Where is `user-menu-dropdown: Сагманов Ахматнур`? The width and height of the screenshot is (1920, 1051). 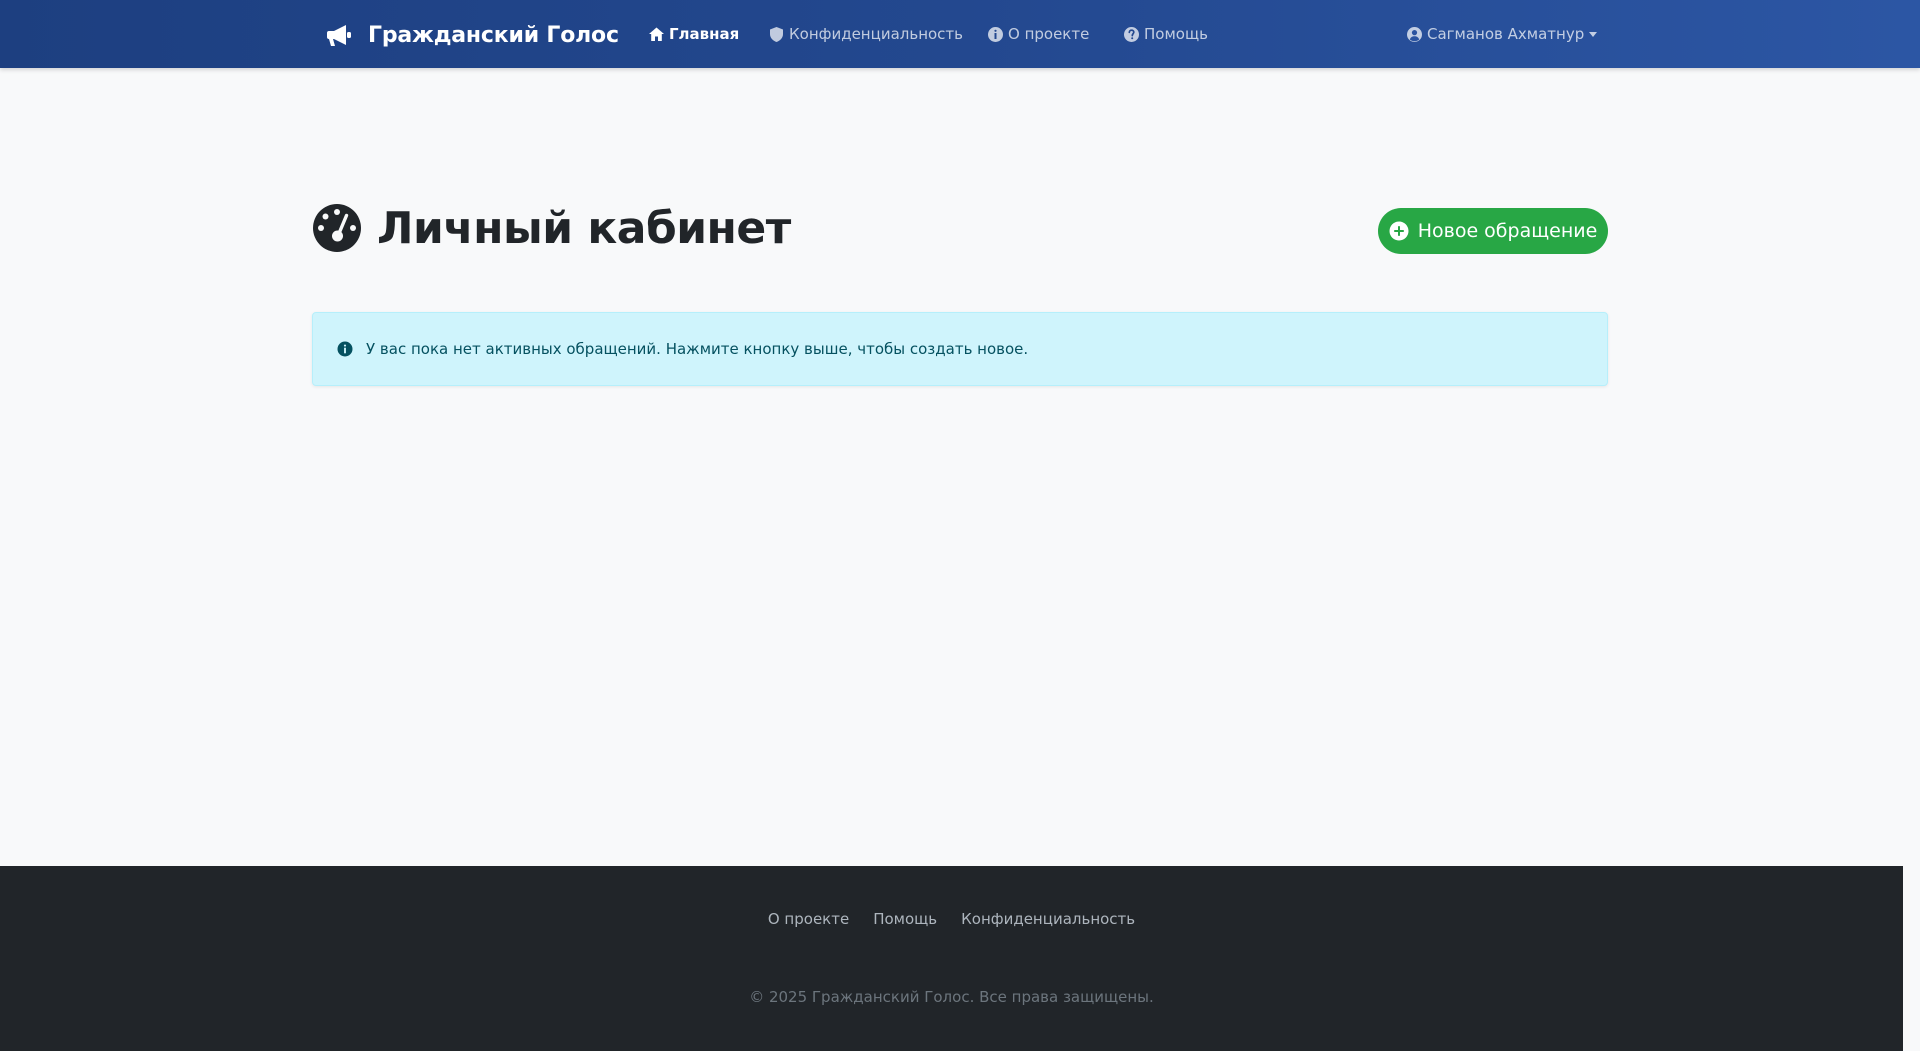
user-menu-dropdown: Сагманов Ахматнур is located at coordinates (1502, 34).